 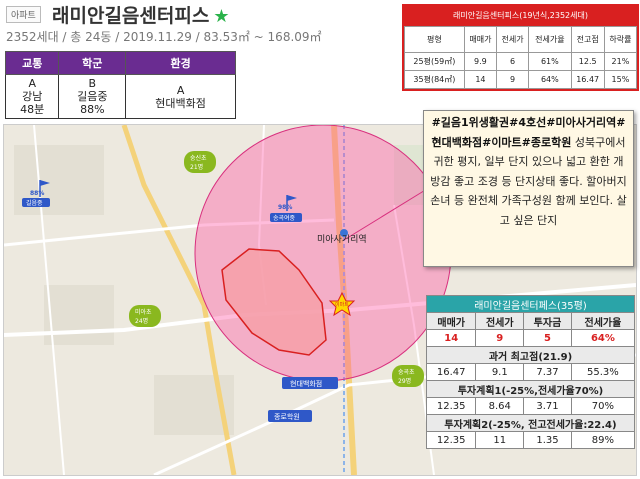 What do you see at coordinates (406, 372) in the screenshot?
I see `marker-name: 숭곡초` at bounding box center [406, 372].